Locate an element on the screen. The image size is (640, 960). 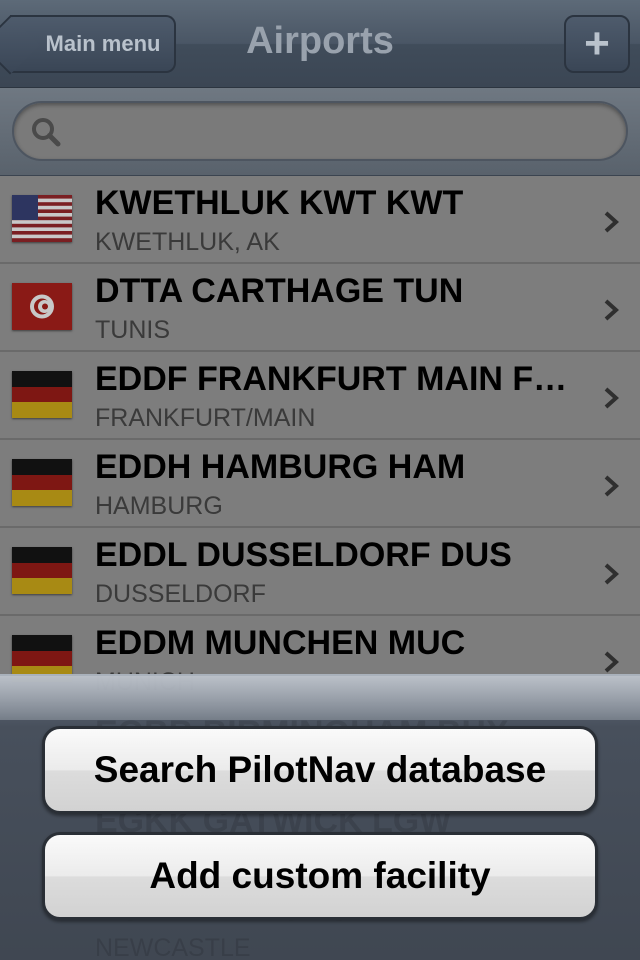
page-title: Airports is located at coordinates (320, 41).